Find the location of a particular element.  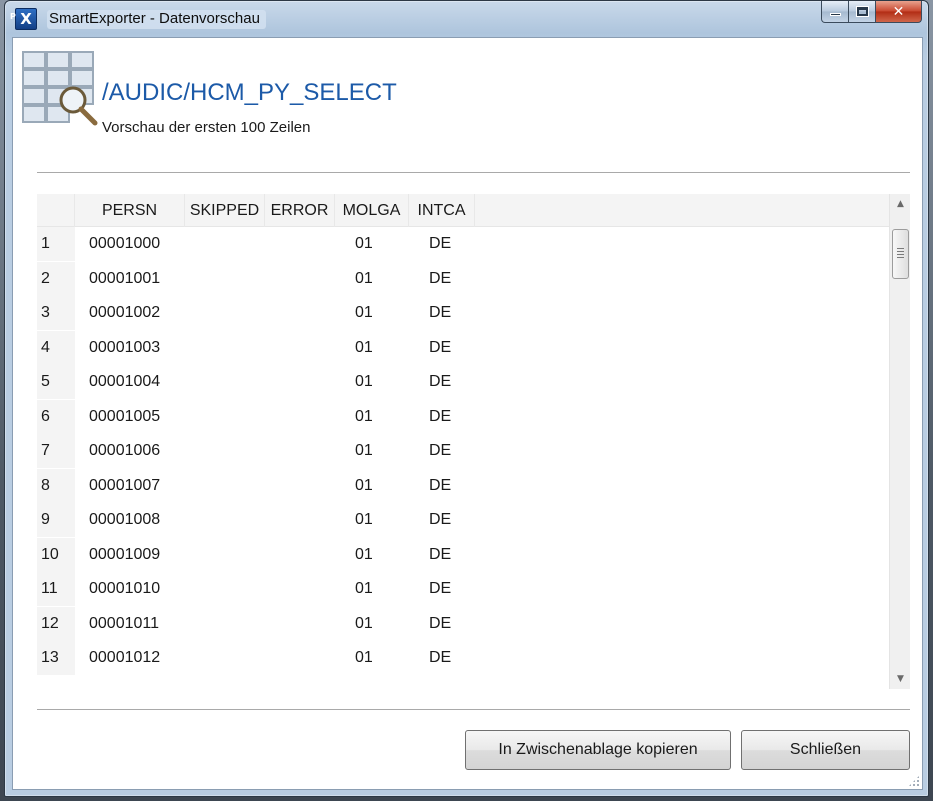

cell-persn: 00001000 is located at coordinates (137, 244).